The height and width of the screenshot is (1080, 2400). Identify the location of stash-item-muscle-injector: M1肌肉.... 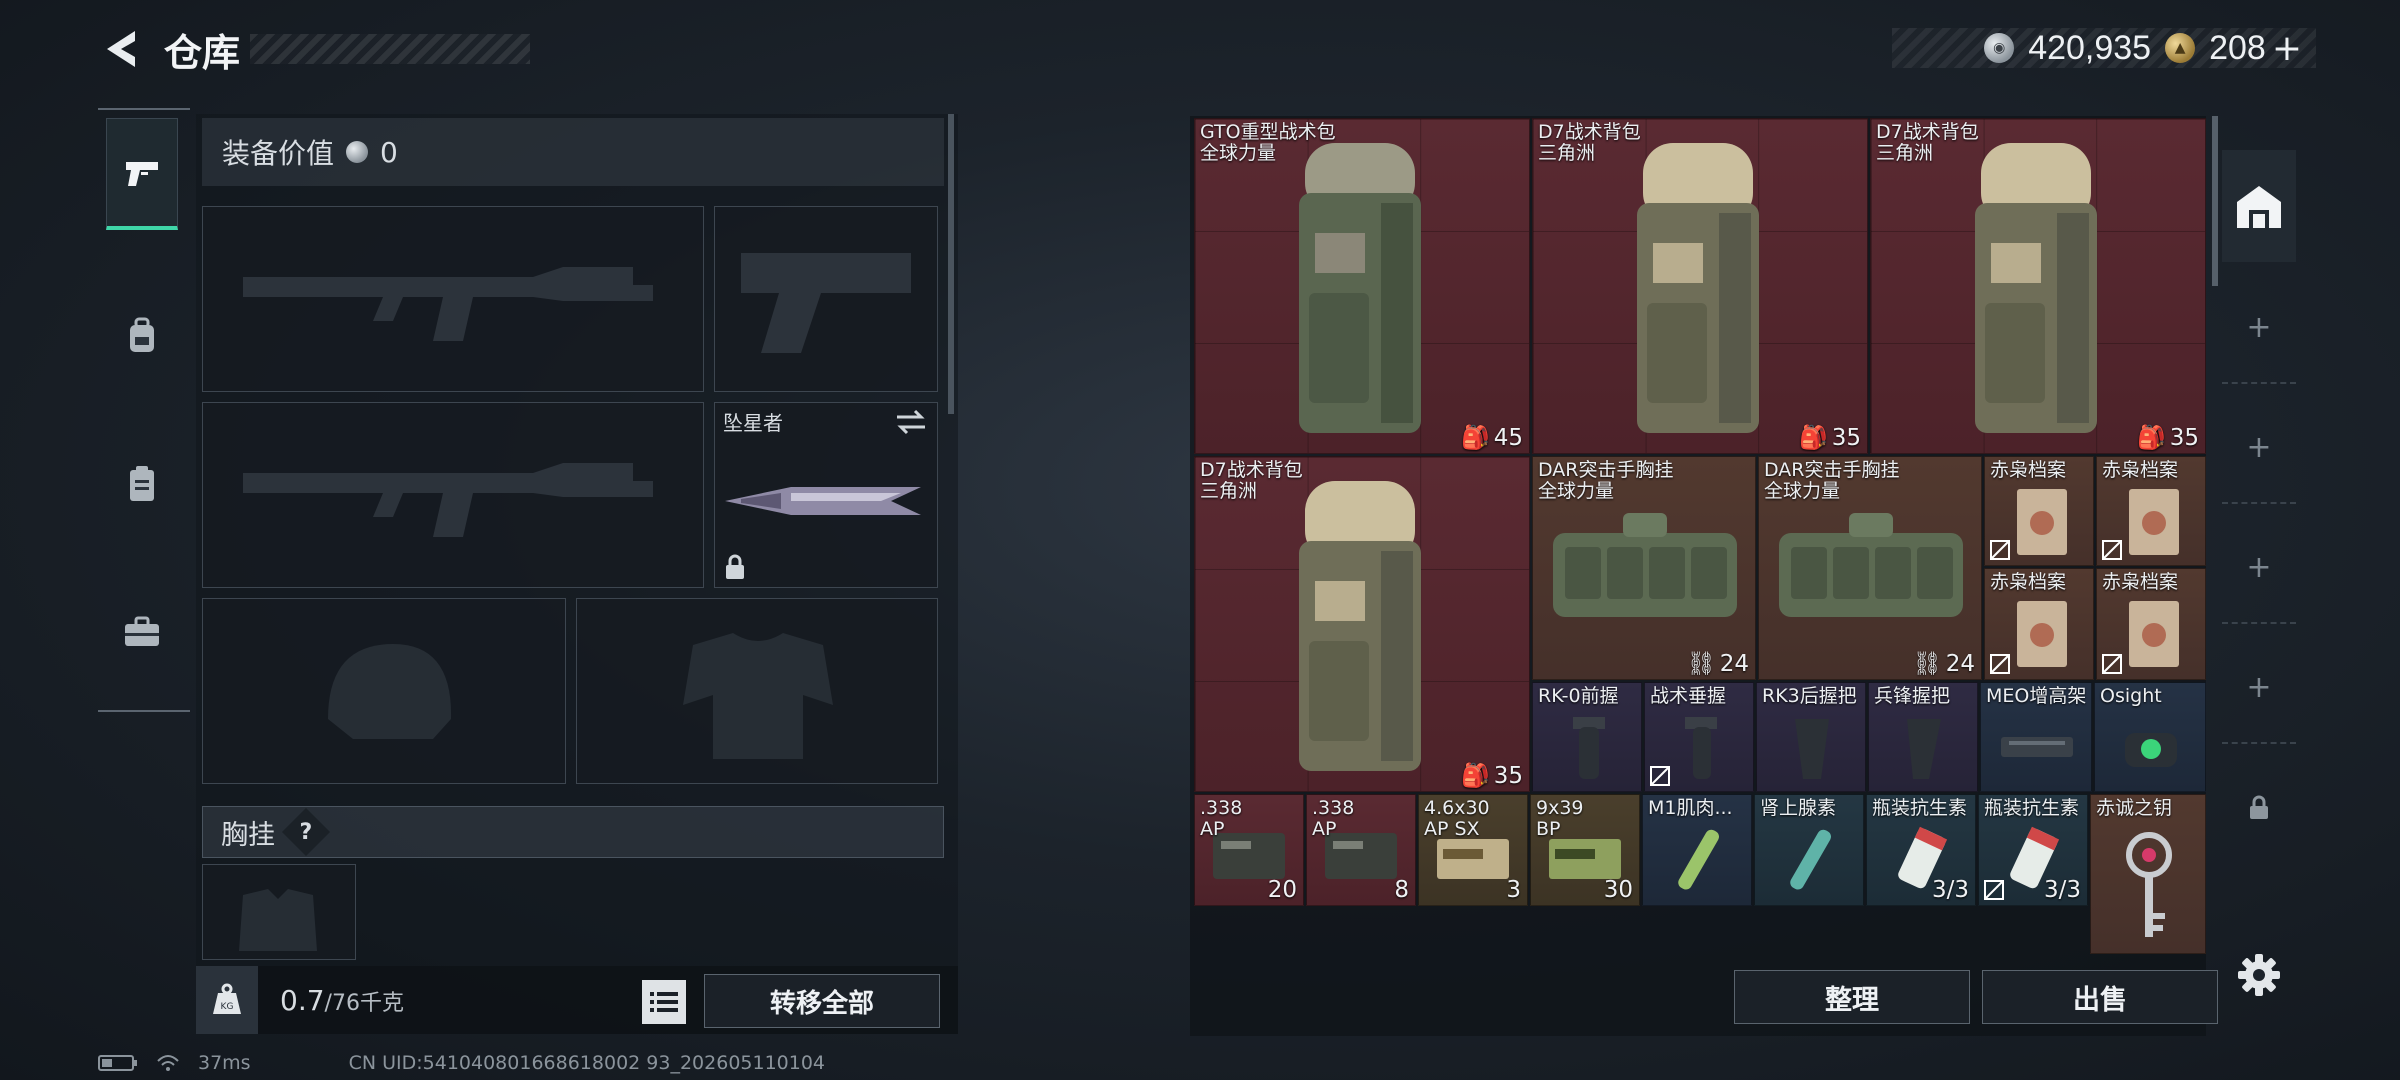
(1697, 850).